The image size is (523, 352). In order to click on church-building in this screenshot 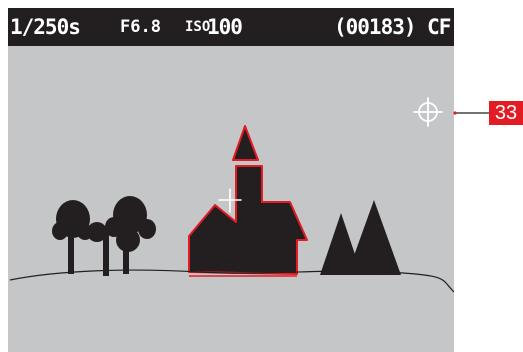, I will do `click(248, 220)`.